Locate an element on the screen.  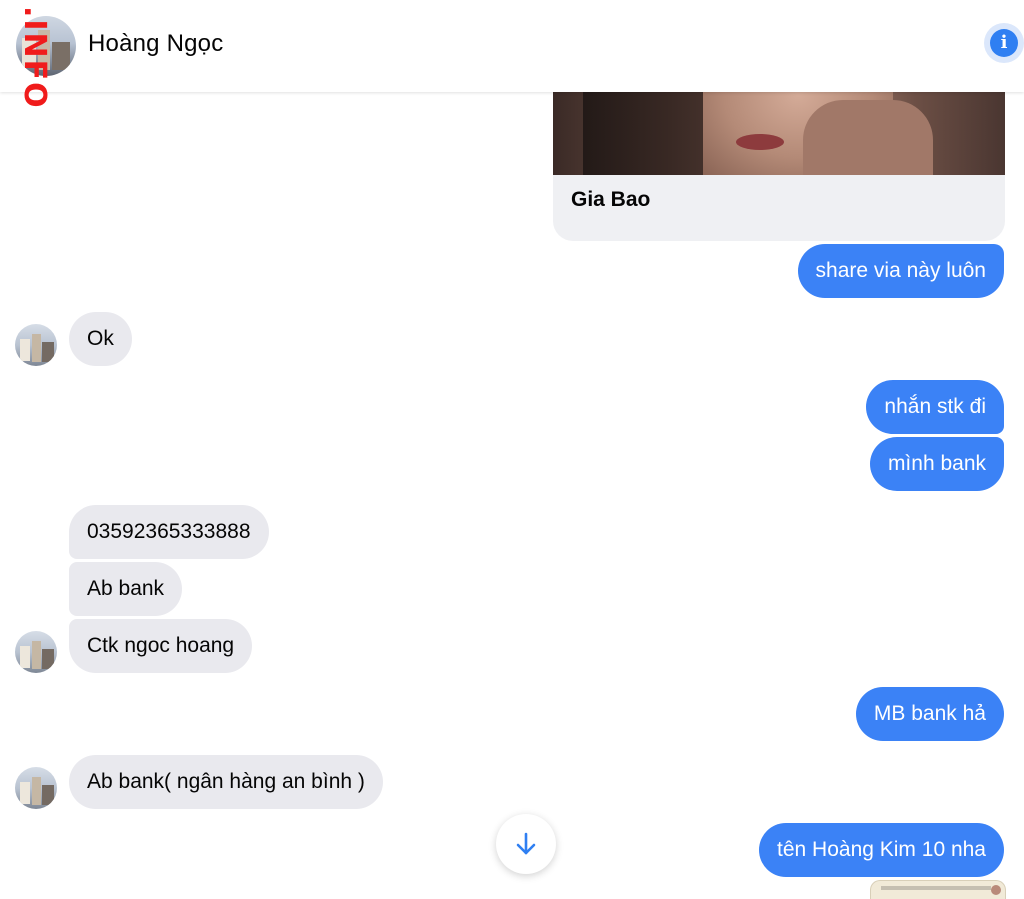
info-button: i is located at coordinates (1004, 43).